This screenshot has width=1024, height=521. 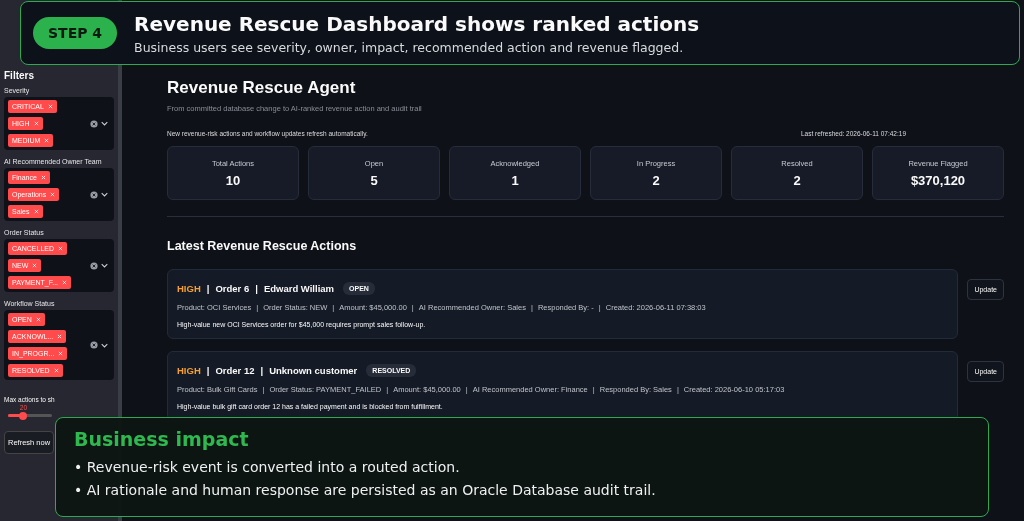 I want to click on metric-value: 5, so click(x=374, y=180).